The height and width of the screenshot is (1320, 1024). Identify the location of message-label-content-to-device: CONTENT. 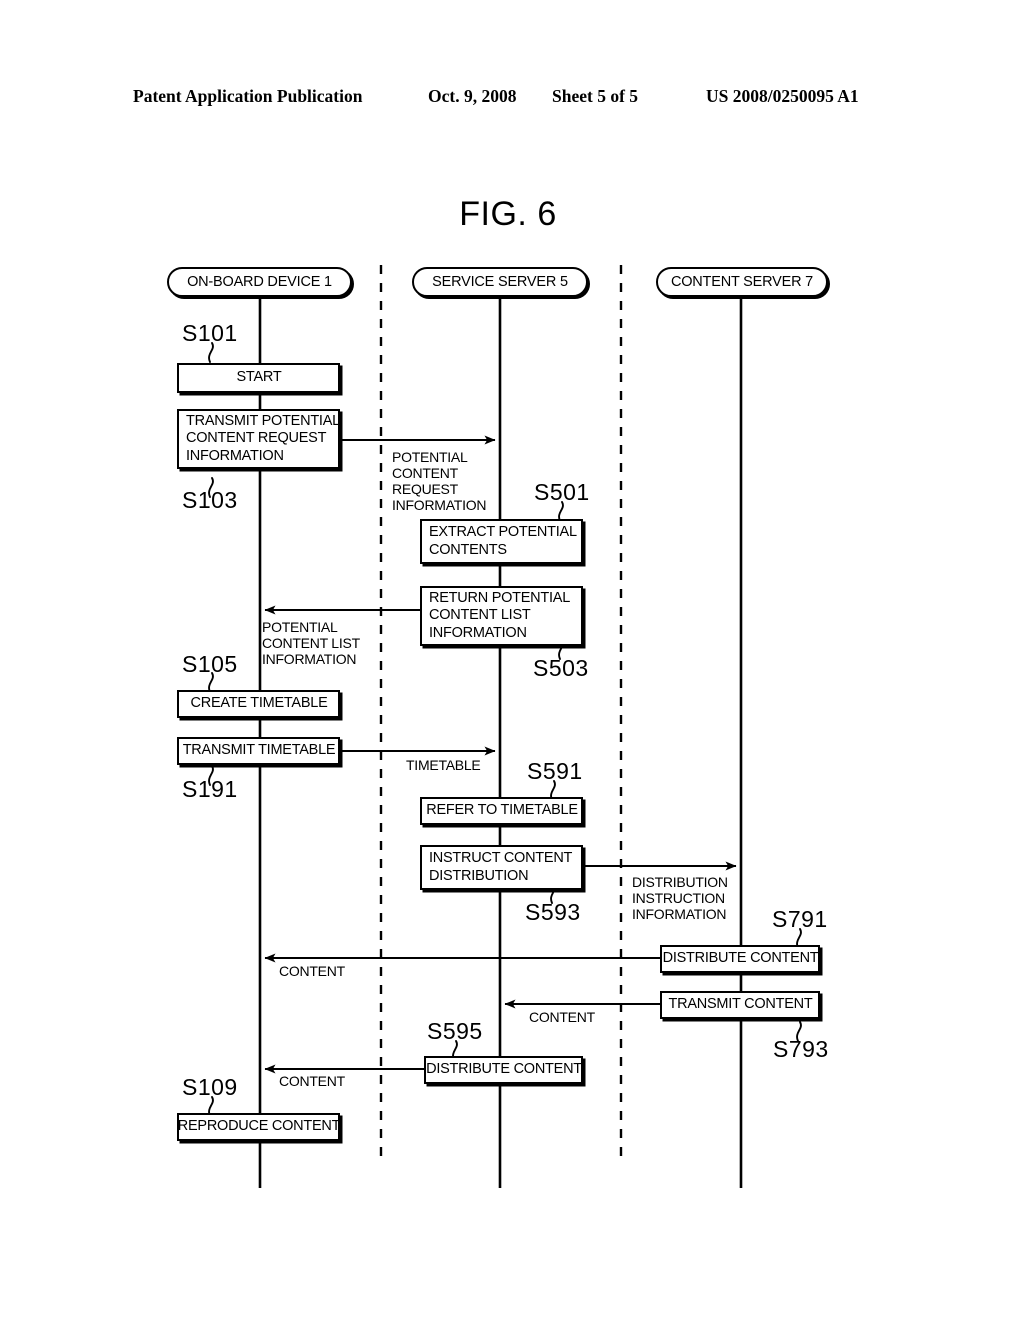
(312, 971).